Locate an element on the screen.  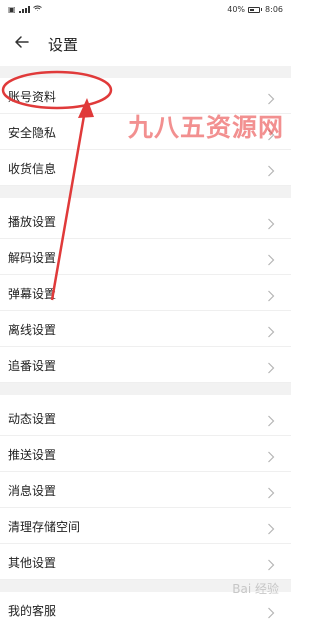
settings-item-messages: 消息设置 is located at coordinates (145, 490).